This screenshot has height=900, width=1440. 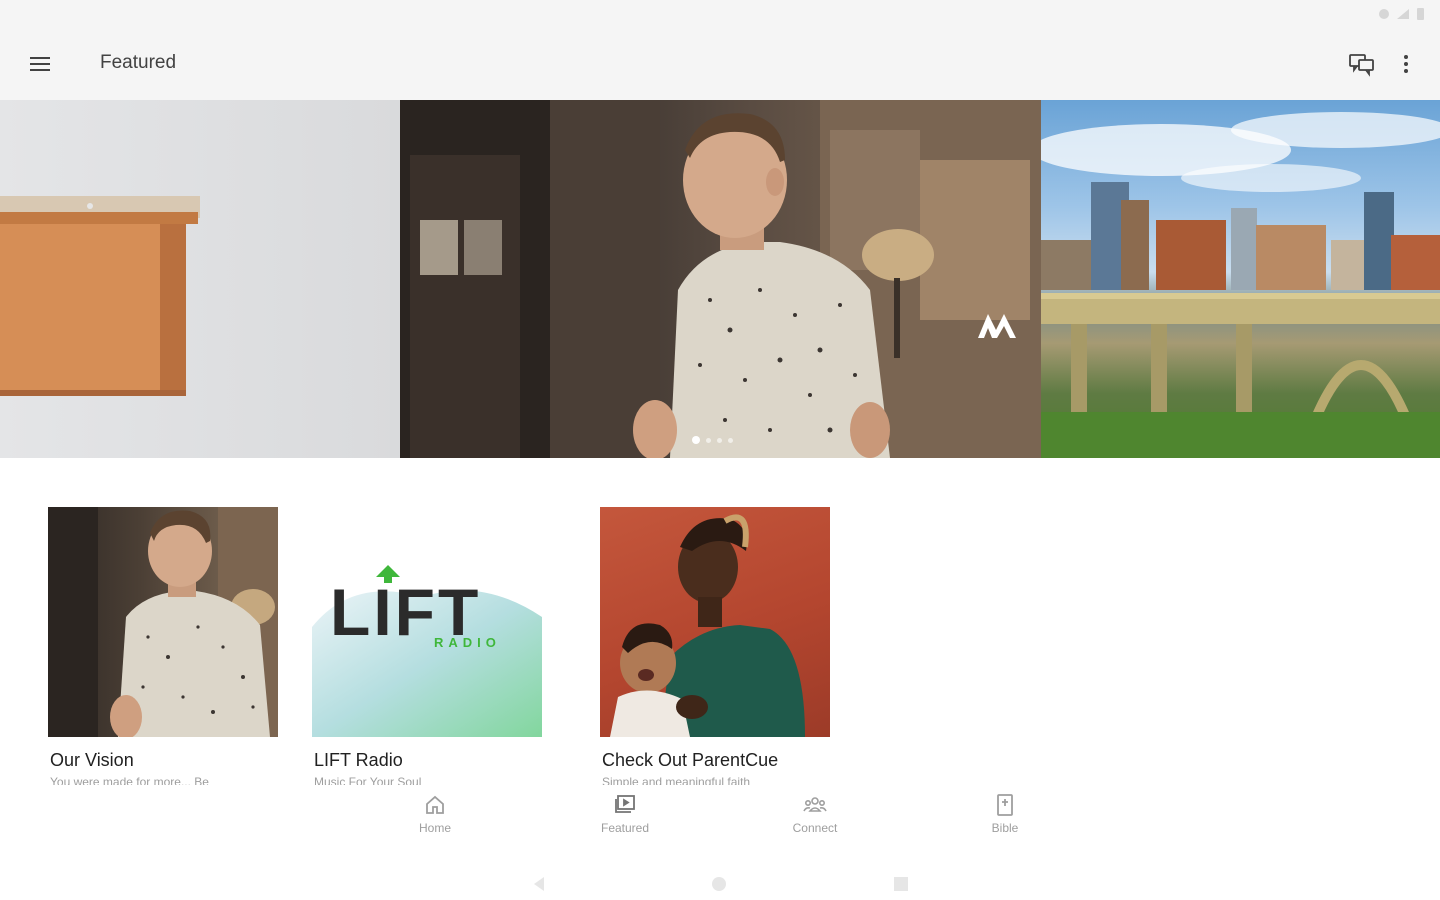 What do you see at coordinates (676, 780) in the screenshot?
I see `card-subtitle: Simple and meaningful faith` at bounding box center [676, 780].